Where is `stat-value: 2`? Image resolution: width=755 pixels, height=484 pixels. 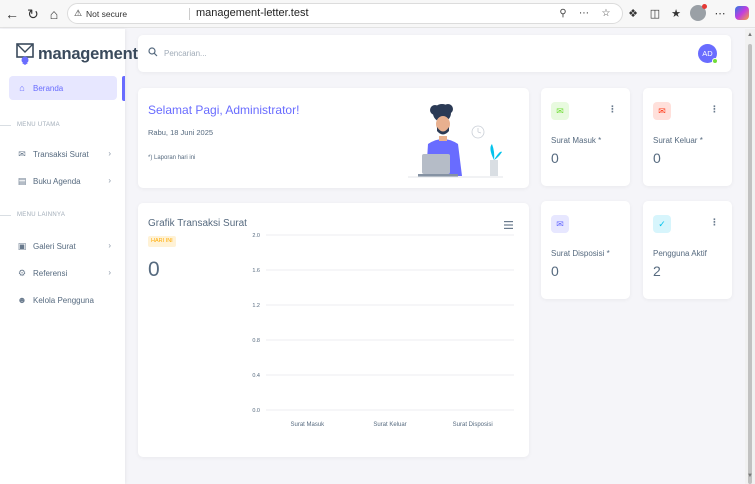 stat-value: 2 is located at coordinates (657, 271).